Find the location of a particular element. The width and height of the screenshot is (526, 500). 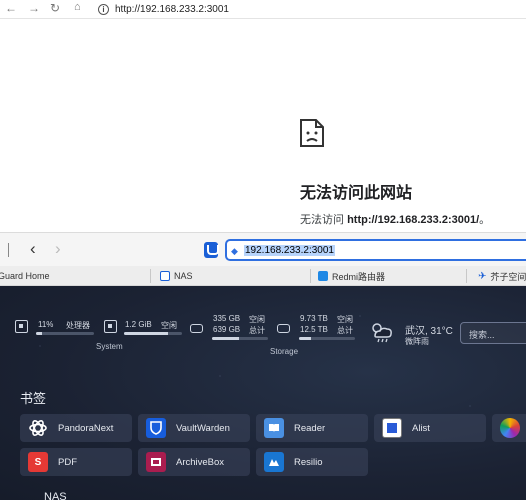

bookmarks-bar: Guard Home NAS Redmi路由器 ✈ 芥子空间 H is located at coordinates (263, 276).